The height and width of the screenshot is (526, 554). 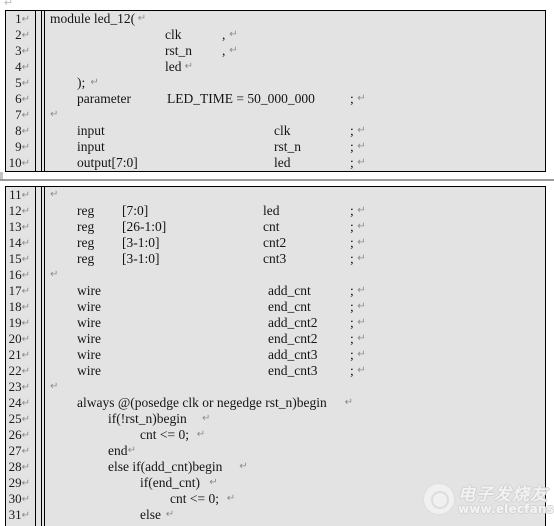 What do you see at coordinates (275, 163) in the screenshot?
I see `code-line: 10↵ output[7:0] led; ↵` at bounding box center [275, 163].